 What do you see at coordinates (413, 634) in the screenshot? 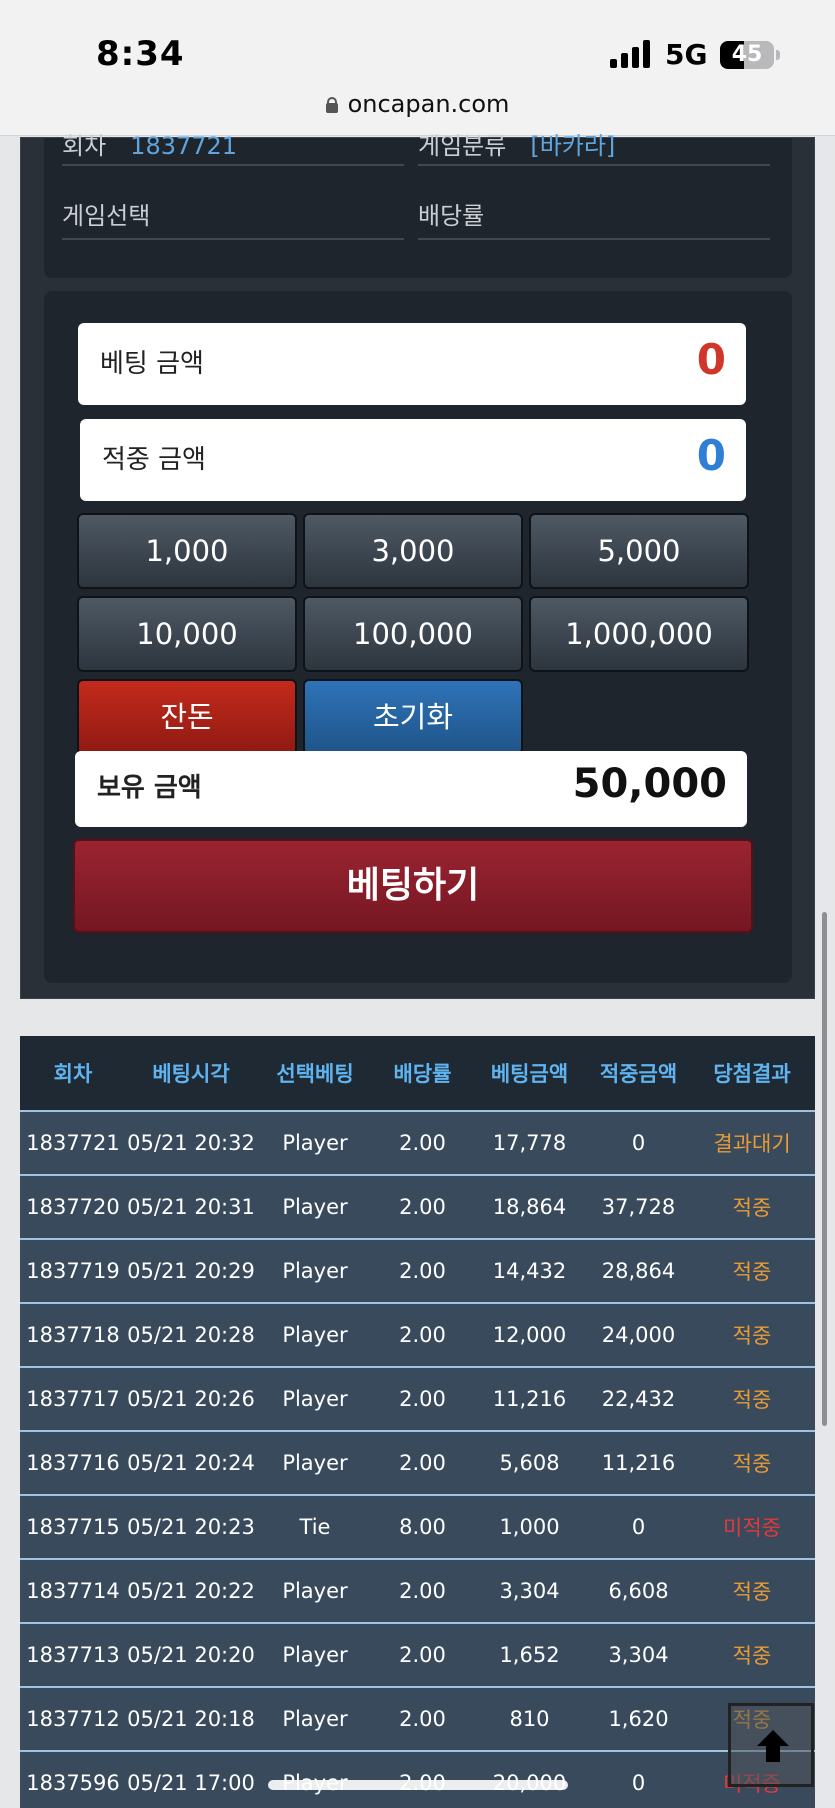
I see `chip-100000-button: 100,000` at bounding box center [413, 634].